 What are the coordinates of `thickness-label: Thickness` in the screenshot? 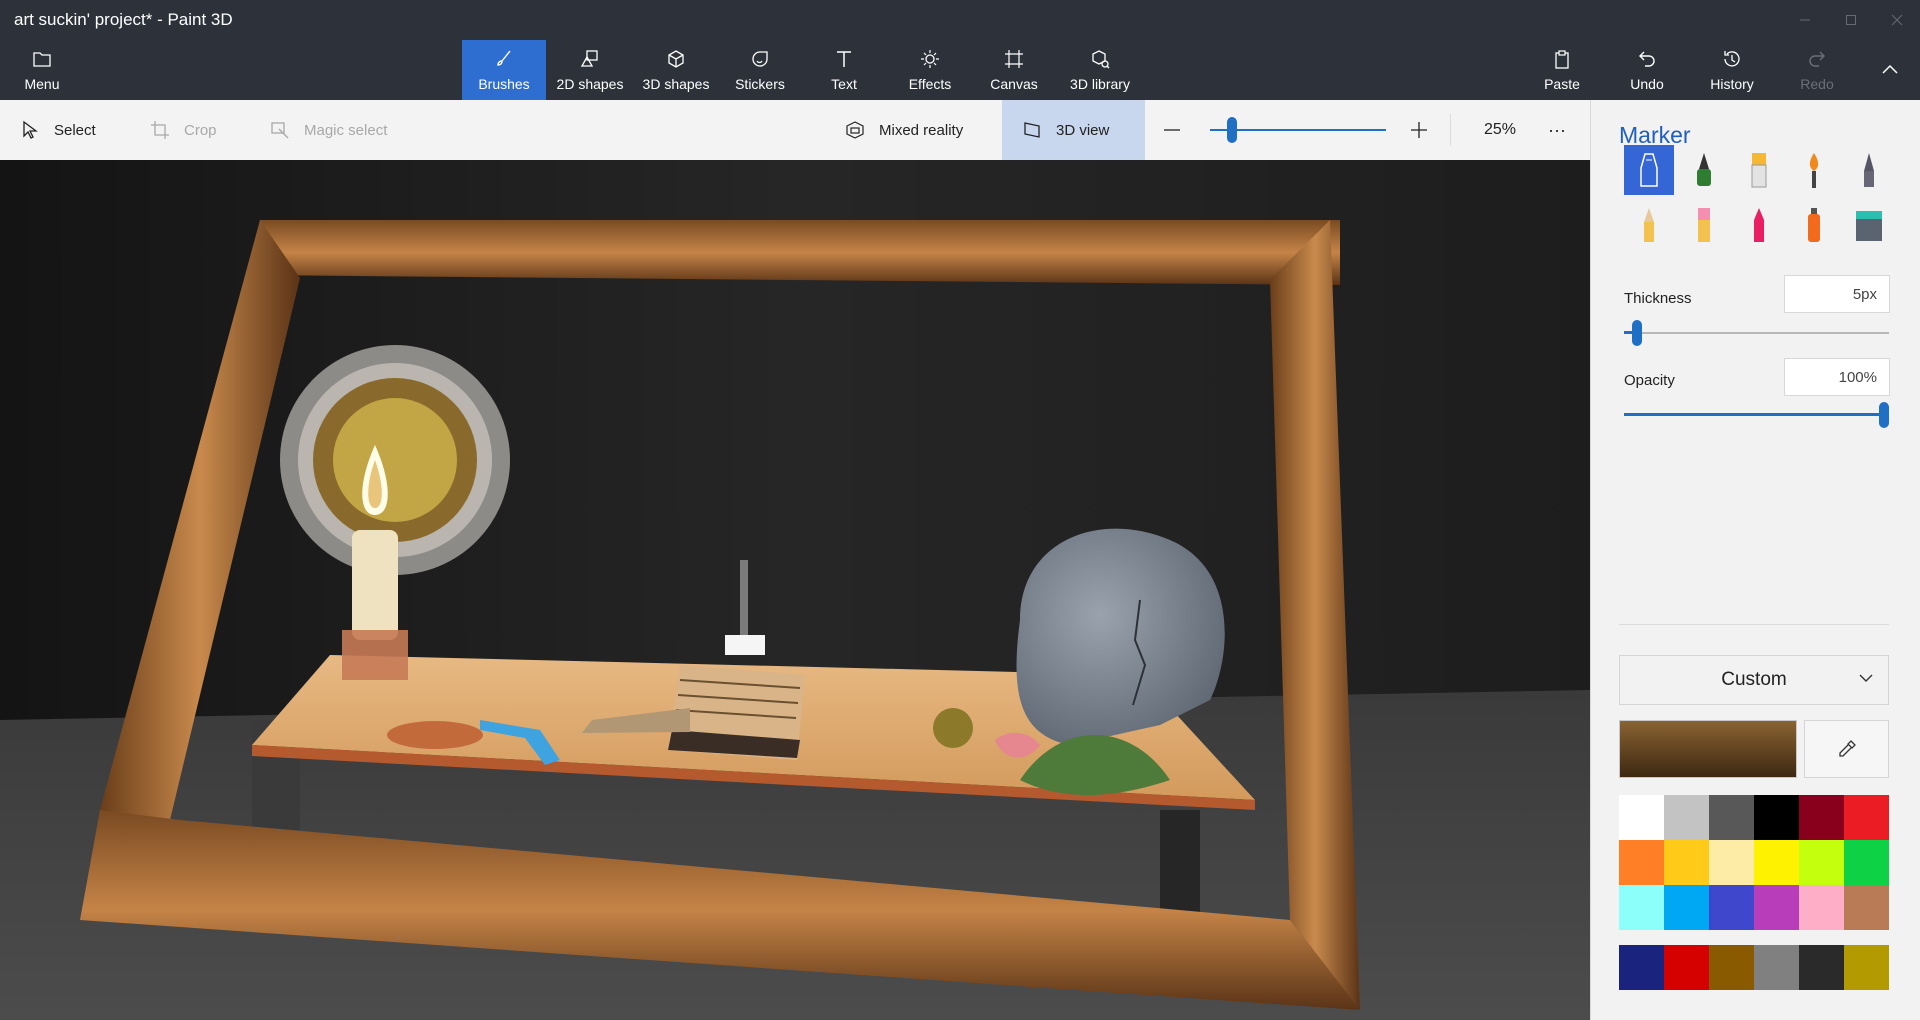 It's located at (1658, 298).